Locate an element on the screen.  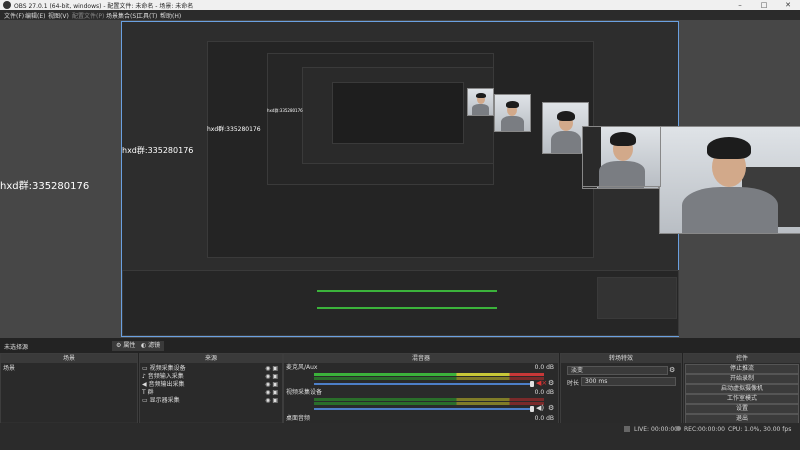
mixer-header: 混音器 is located at coordinates (421, 358).